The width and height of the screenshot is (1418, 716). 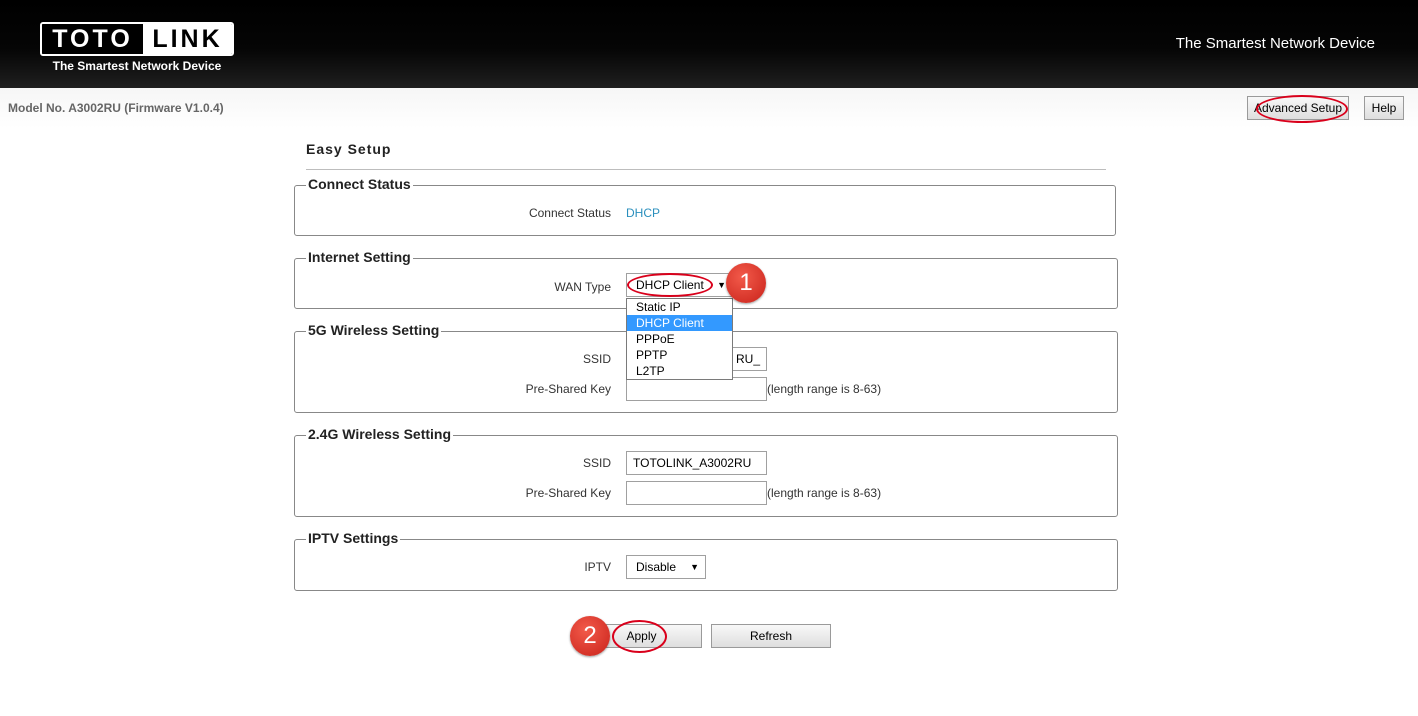 I want to click on connect-status-section: Connect Status Connect Status DHCP, so click(x=705, y=206).